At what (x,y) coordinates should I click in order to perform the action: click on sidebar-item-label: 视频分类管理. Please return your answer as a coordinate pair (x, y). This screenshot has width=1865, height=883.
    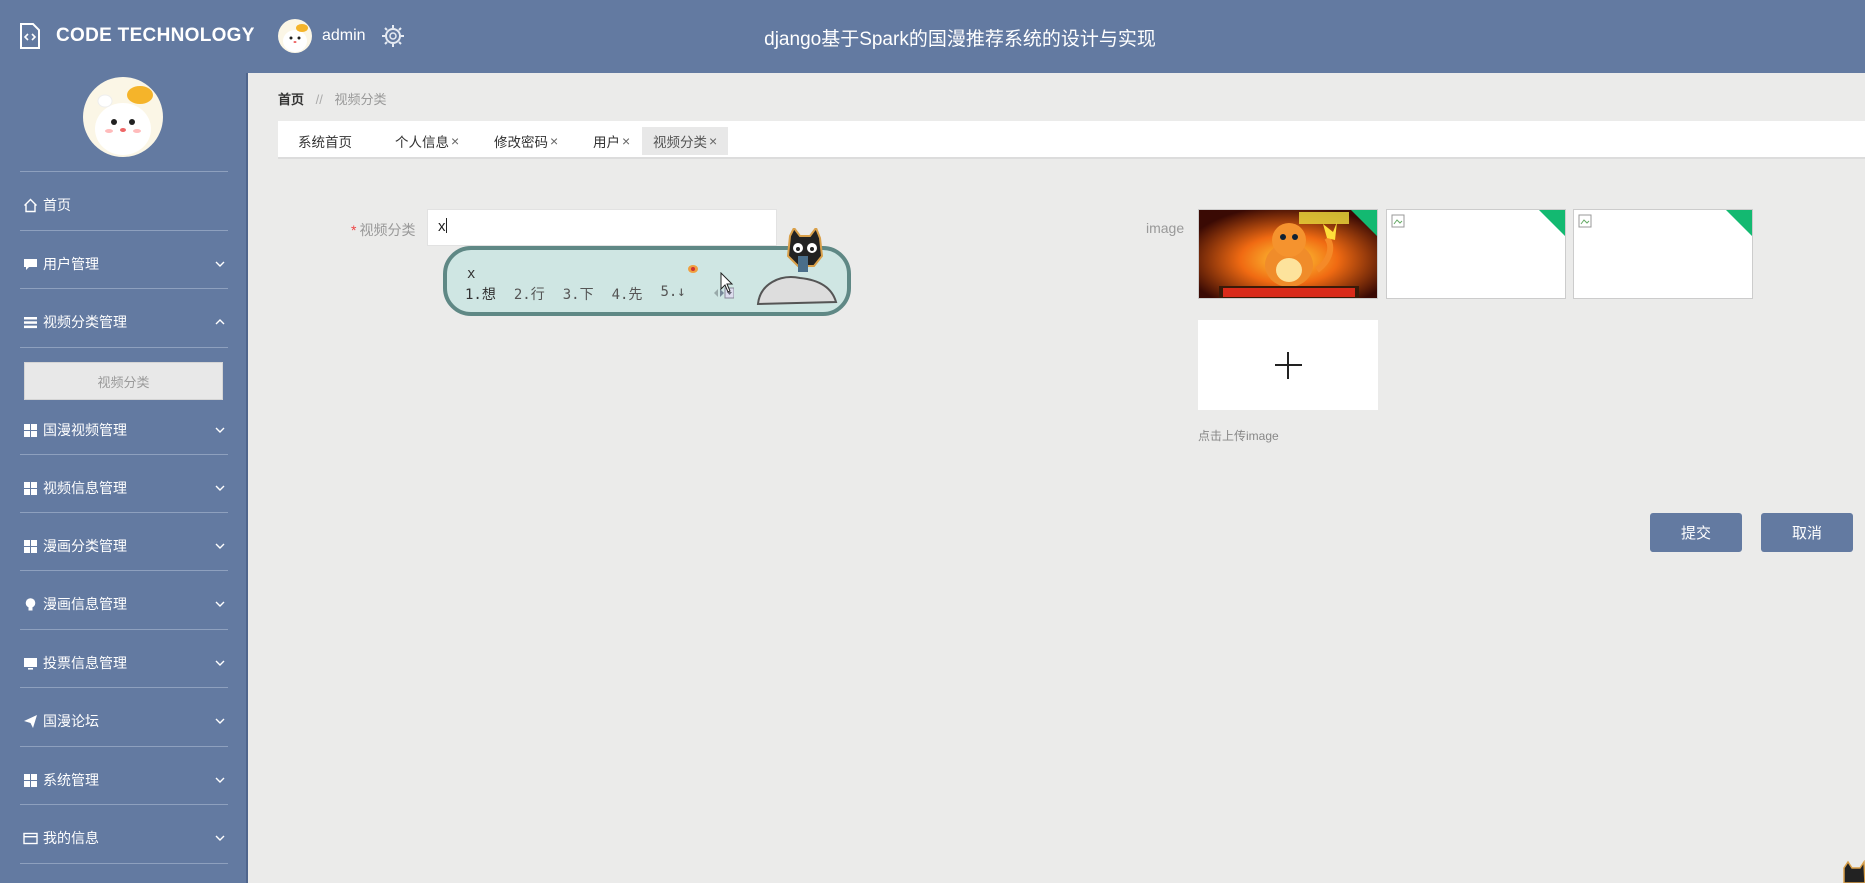
    Looking at the image, I should click on (85, 322).